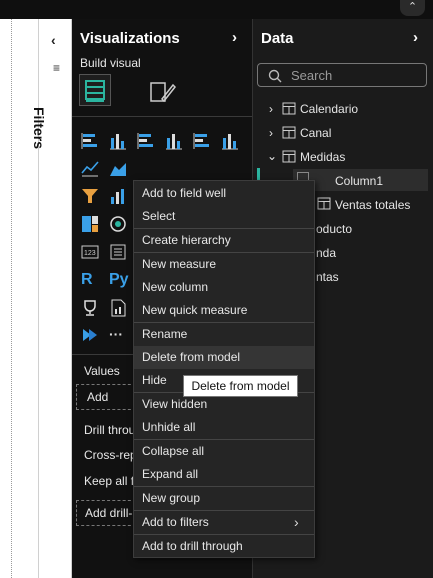 Image resolution: width=433 pixels, height=578 pixels. I want to click on top-bar: ⌃, so click(216, 9).